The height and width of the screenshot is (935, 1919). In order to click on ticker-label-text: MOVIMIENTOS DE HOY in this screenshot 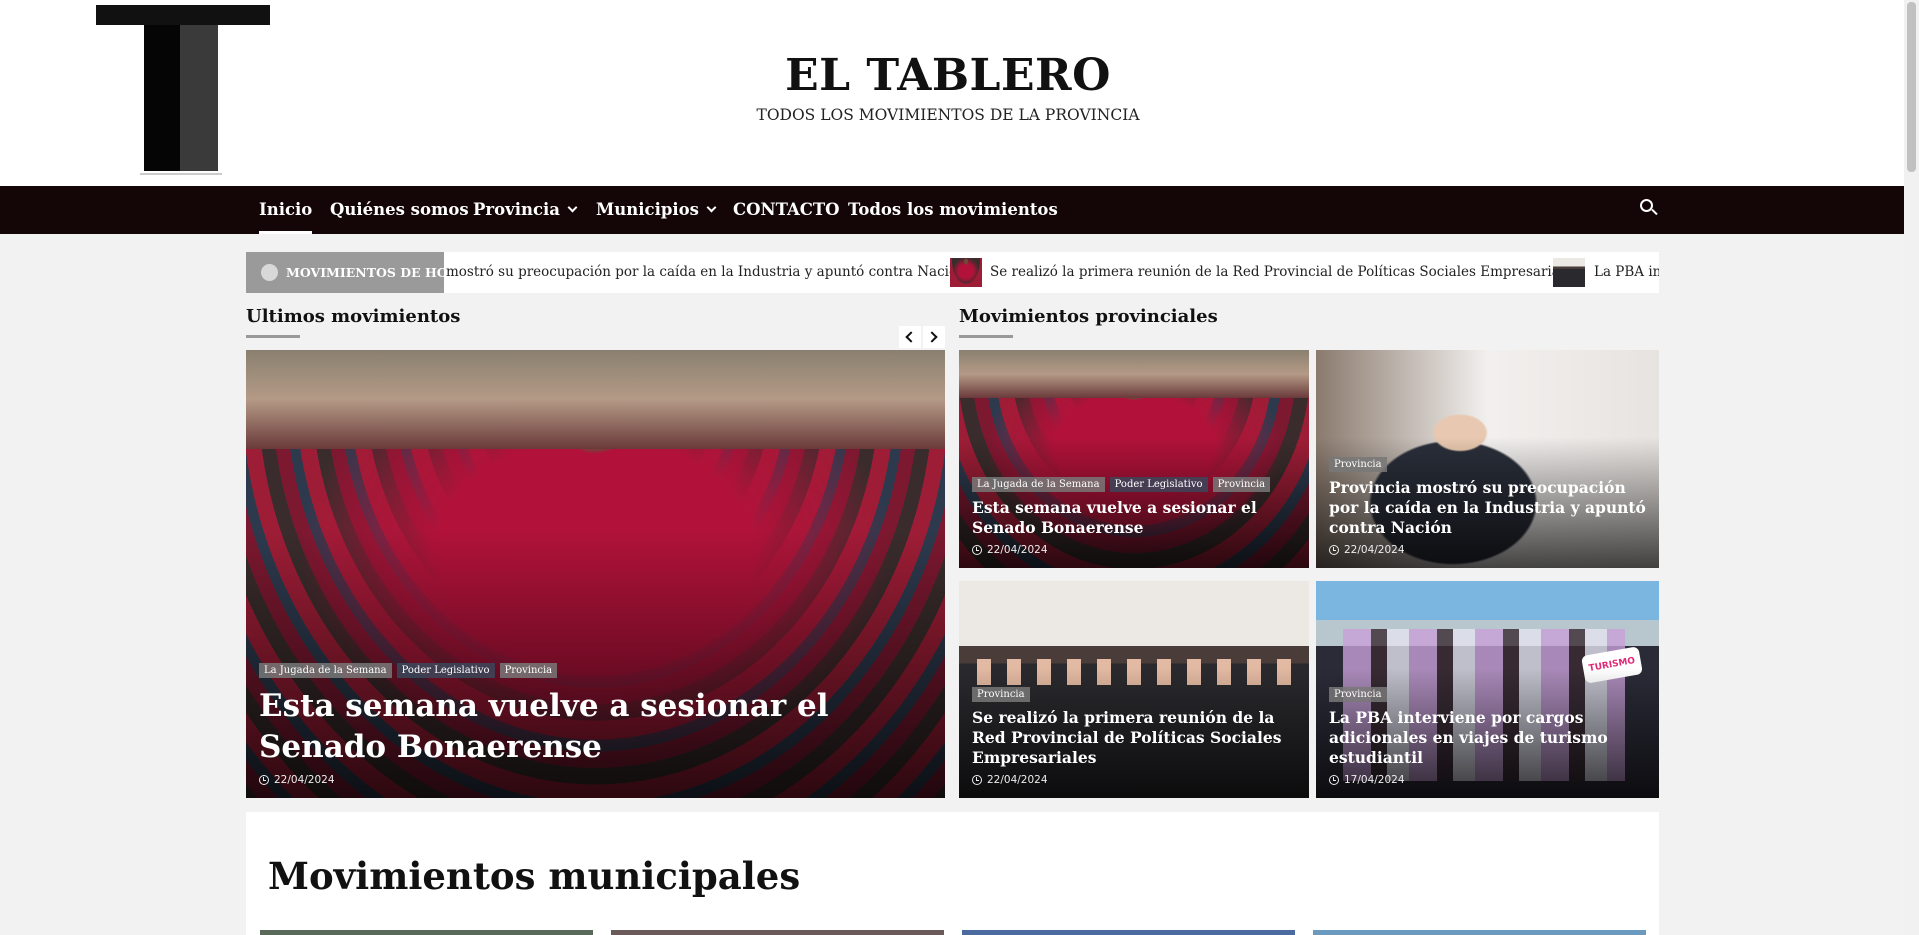, I will do `click(371, 272)`.